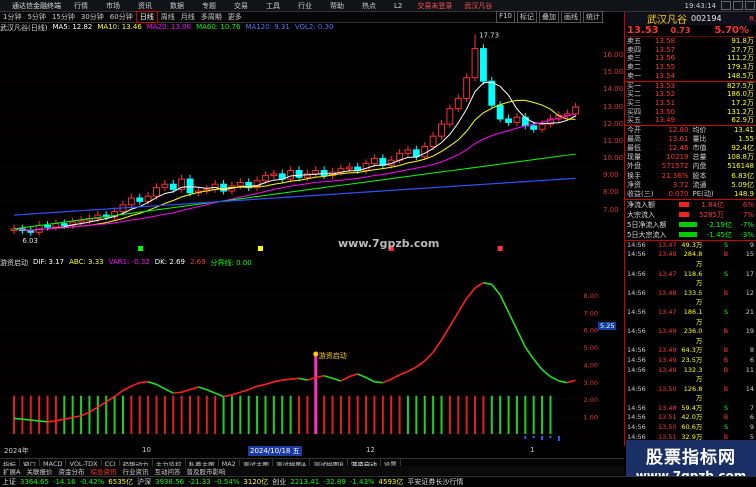  Describe the element at coordinates (742, 148) in the screenshot. I see `stat-cell: 92.4亿` at that location.